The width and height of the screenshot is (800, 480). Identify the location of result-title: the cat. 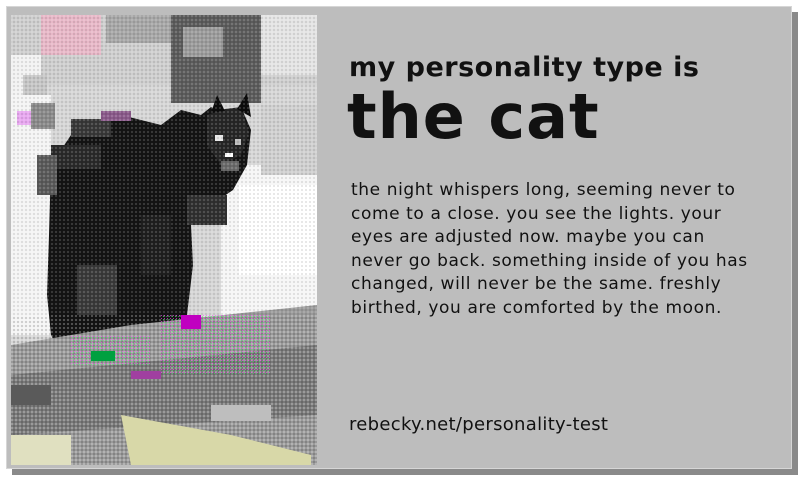
(473, 116).